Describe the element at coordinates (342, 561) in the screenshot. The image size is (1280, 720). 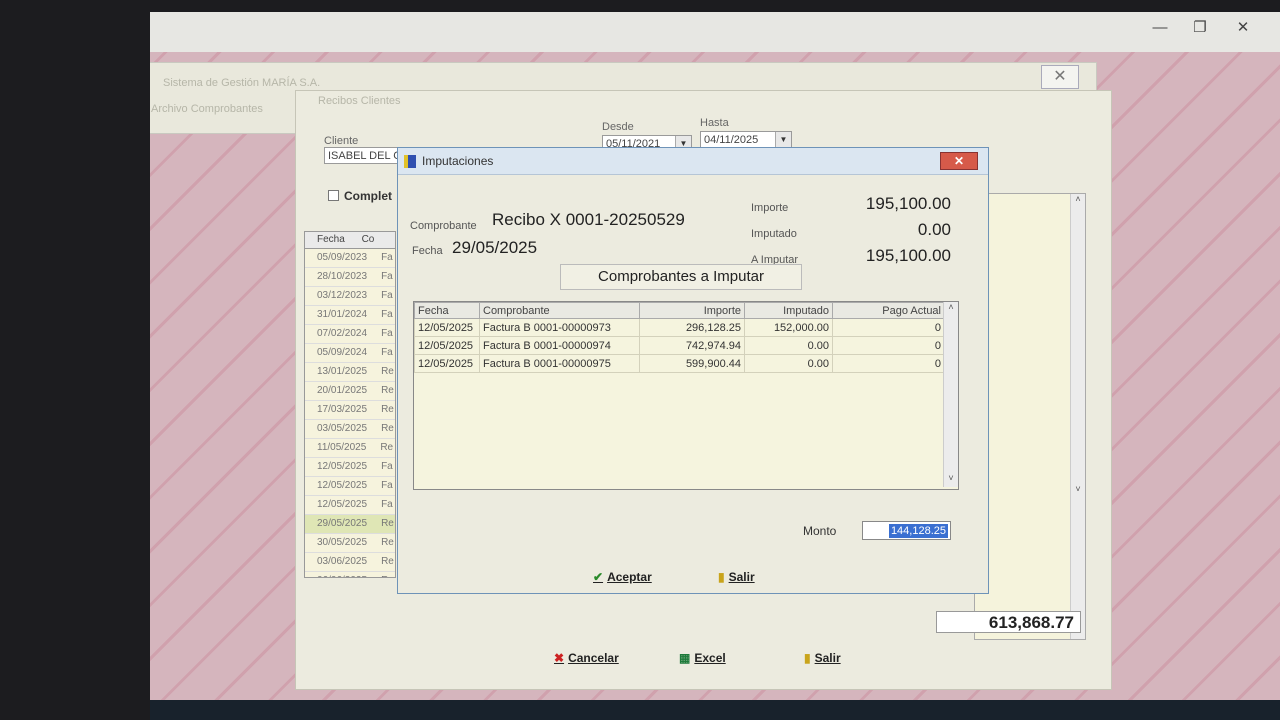
I see `row-fecha: 03/06/2025` at that location.